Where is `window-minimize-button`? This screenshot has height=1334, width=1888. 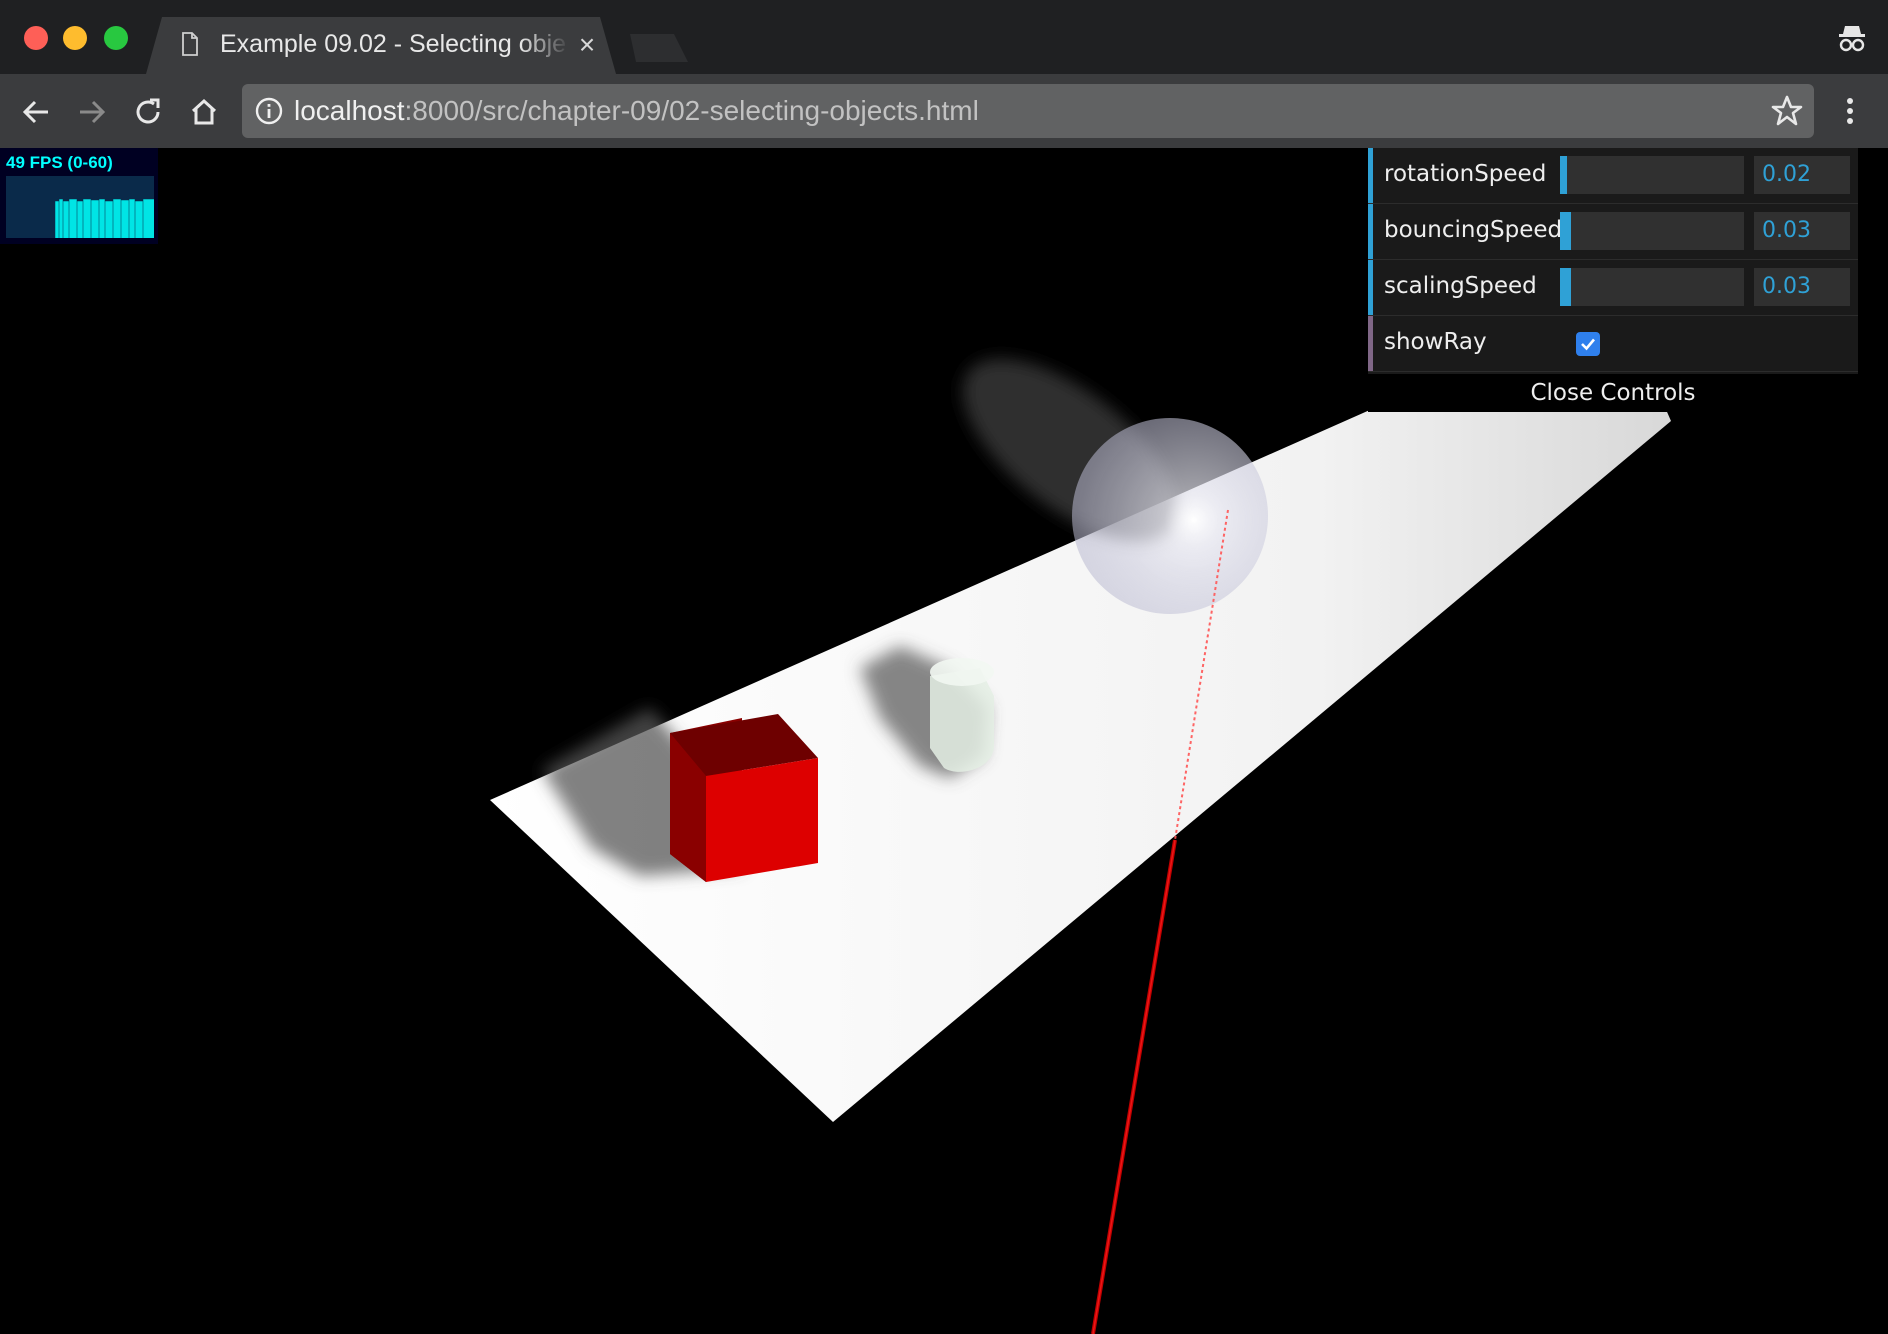
window-minimize-button is located at coordinates (75, 38).